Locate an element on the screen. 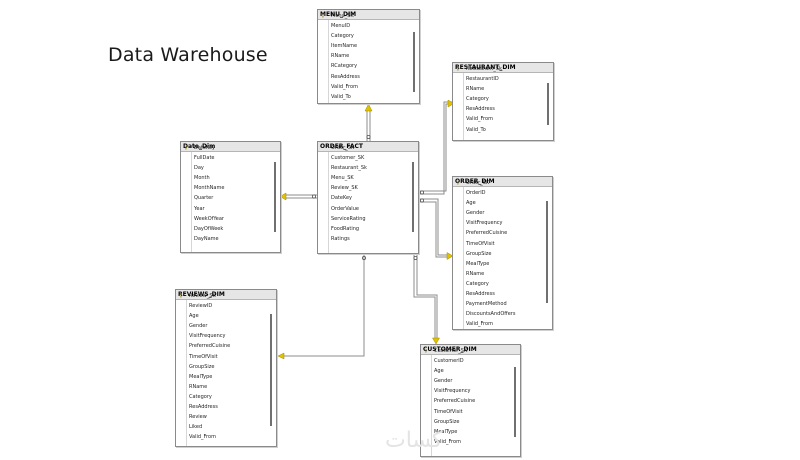 Image resolution: width=800 pixels, height=460 pixels. field-row: FoodRating is located at coordinates (363, 229).